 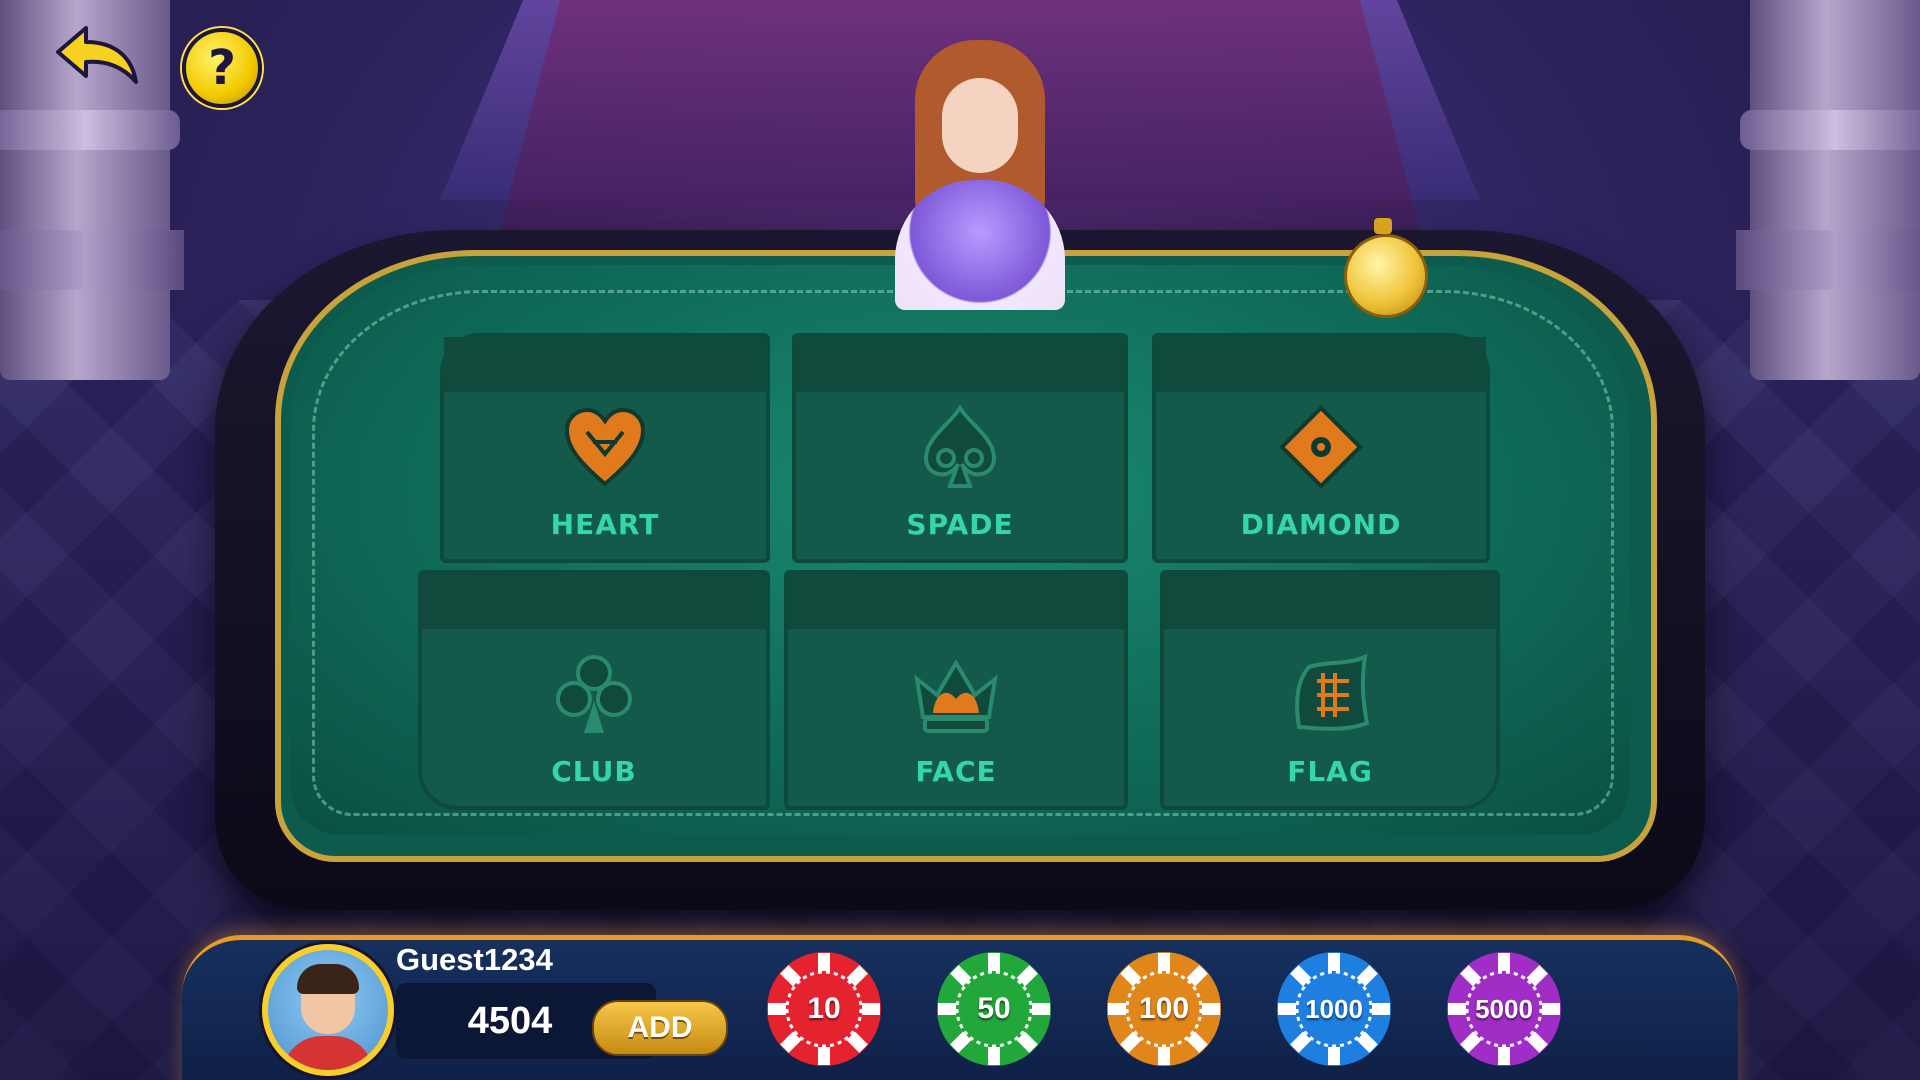 I want to click on back-button, so click(x=97, y=56).